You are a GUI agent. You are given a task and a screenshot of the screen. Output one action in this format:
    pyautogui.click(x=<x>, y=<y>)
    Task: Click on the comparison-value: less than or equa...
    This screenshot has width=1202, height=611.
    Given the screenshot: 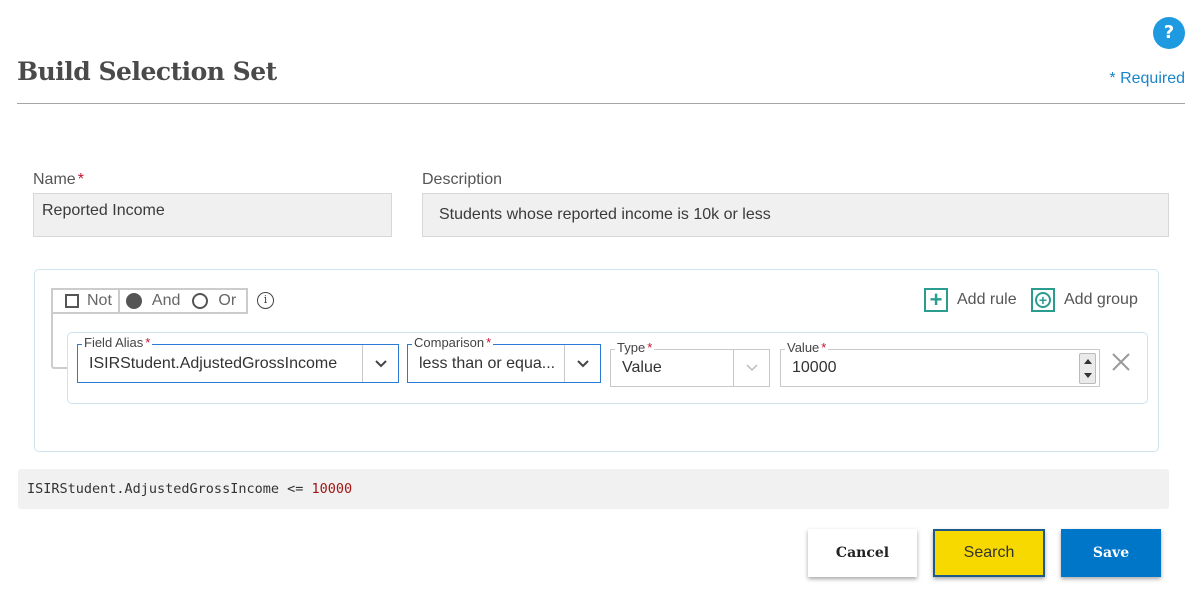 What is the action you would take?
    pyautogui.click(x=487, y=363)
    